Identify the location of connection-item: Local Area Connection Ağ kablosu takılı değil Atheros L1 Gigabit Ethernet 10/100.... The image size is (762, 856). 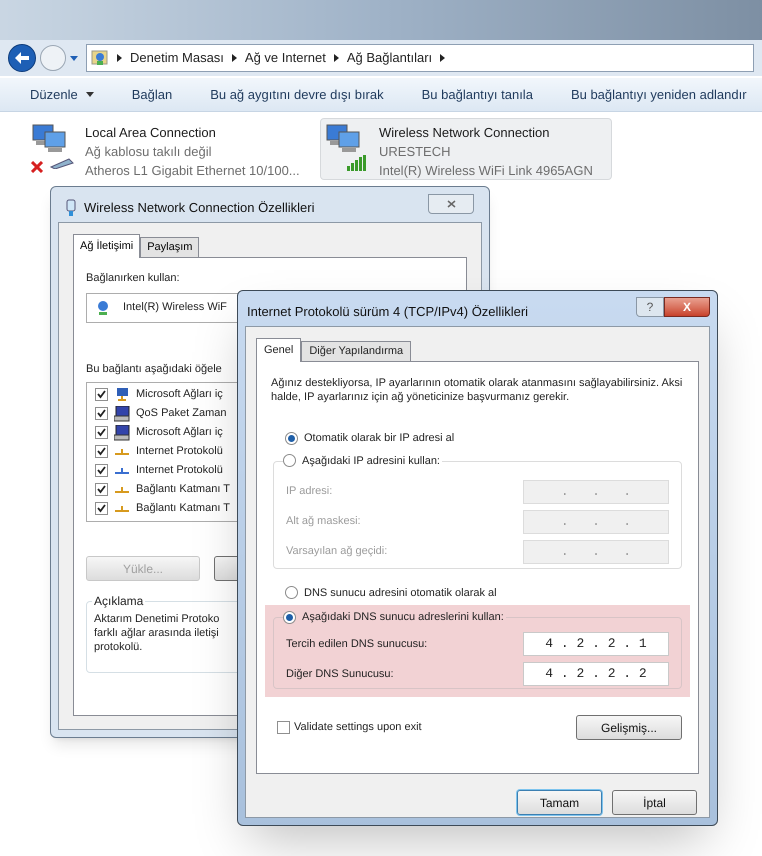
(172, 149).